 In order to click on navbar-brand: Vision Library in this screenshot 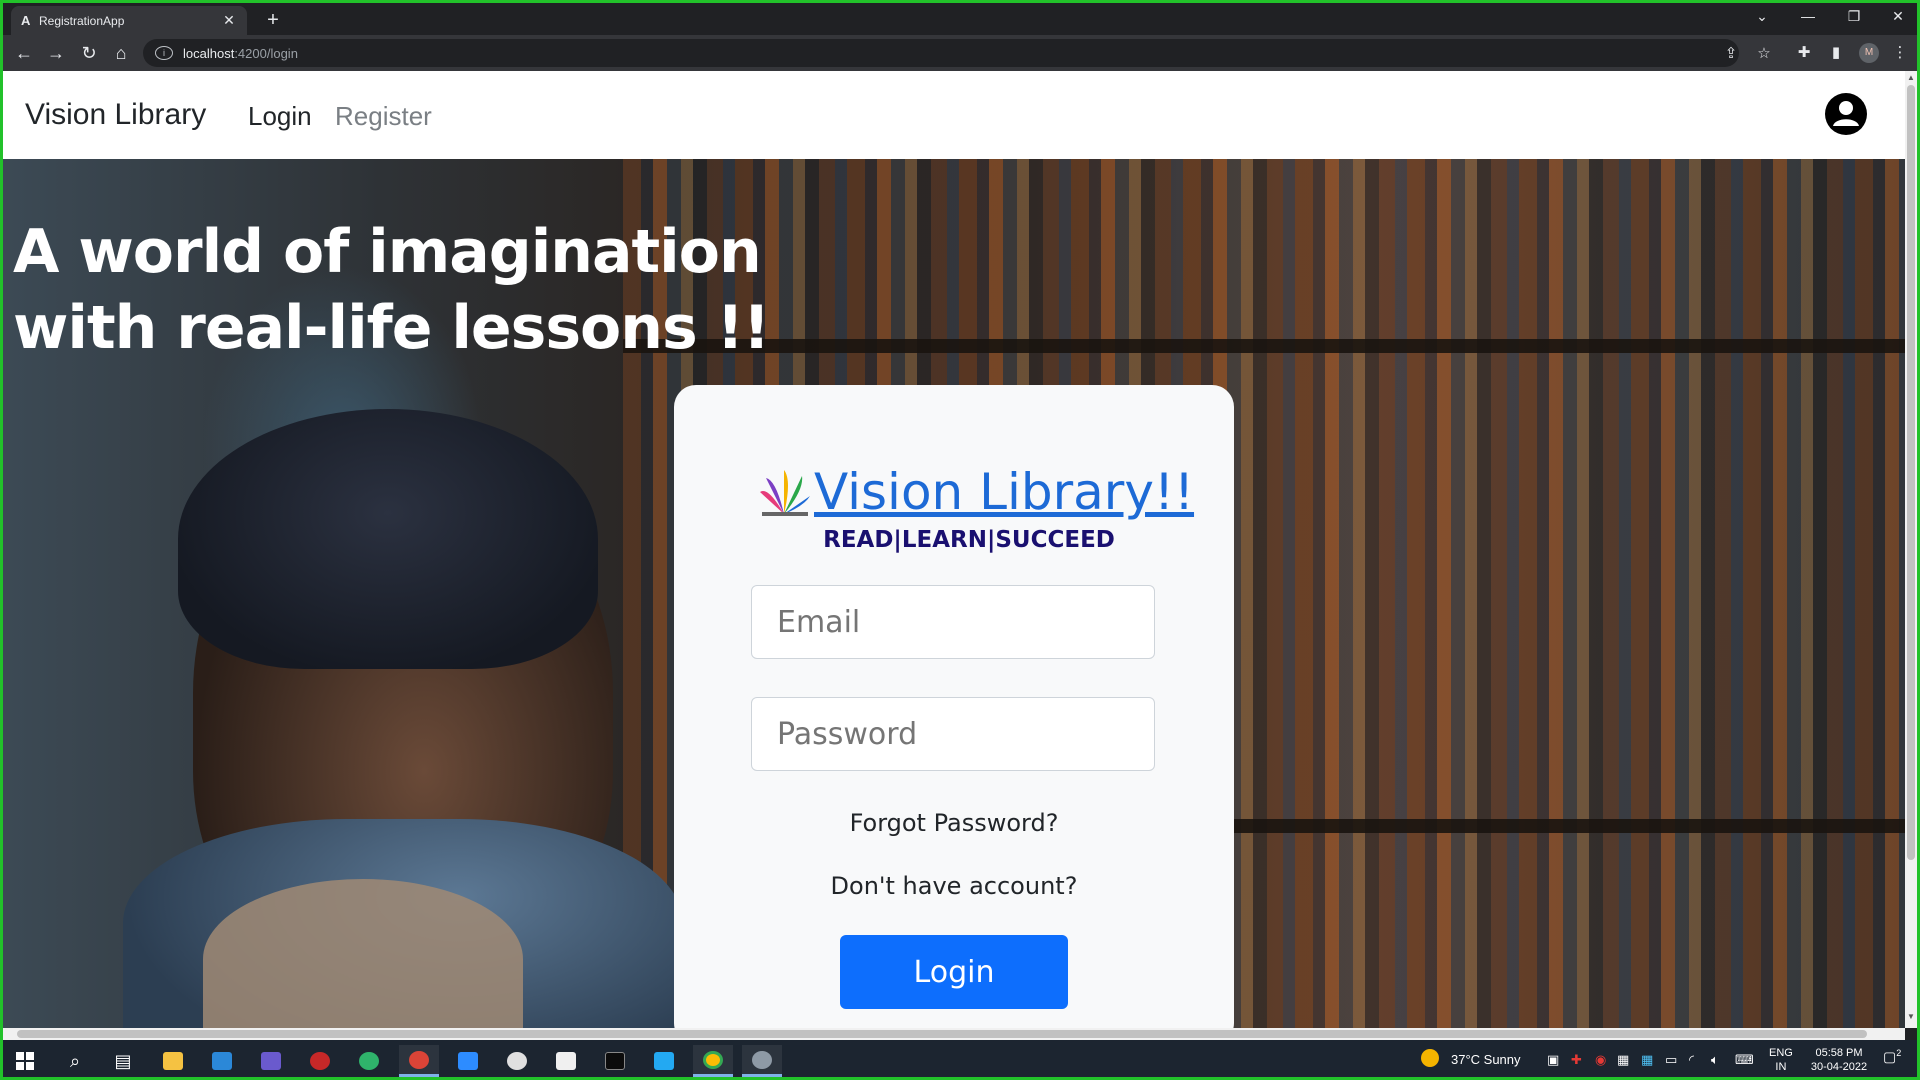, I will do `click(115, 115)`.